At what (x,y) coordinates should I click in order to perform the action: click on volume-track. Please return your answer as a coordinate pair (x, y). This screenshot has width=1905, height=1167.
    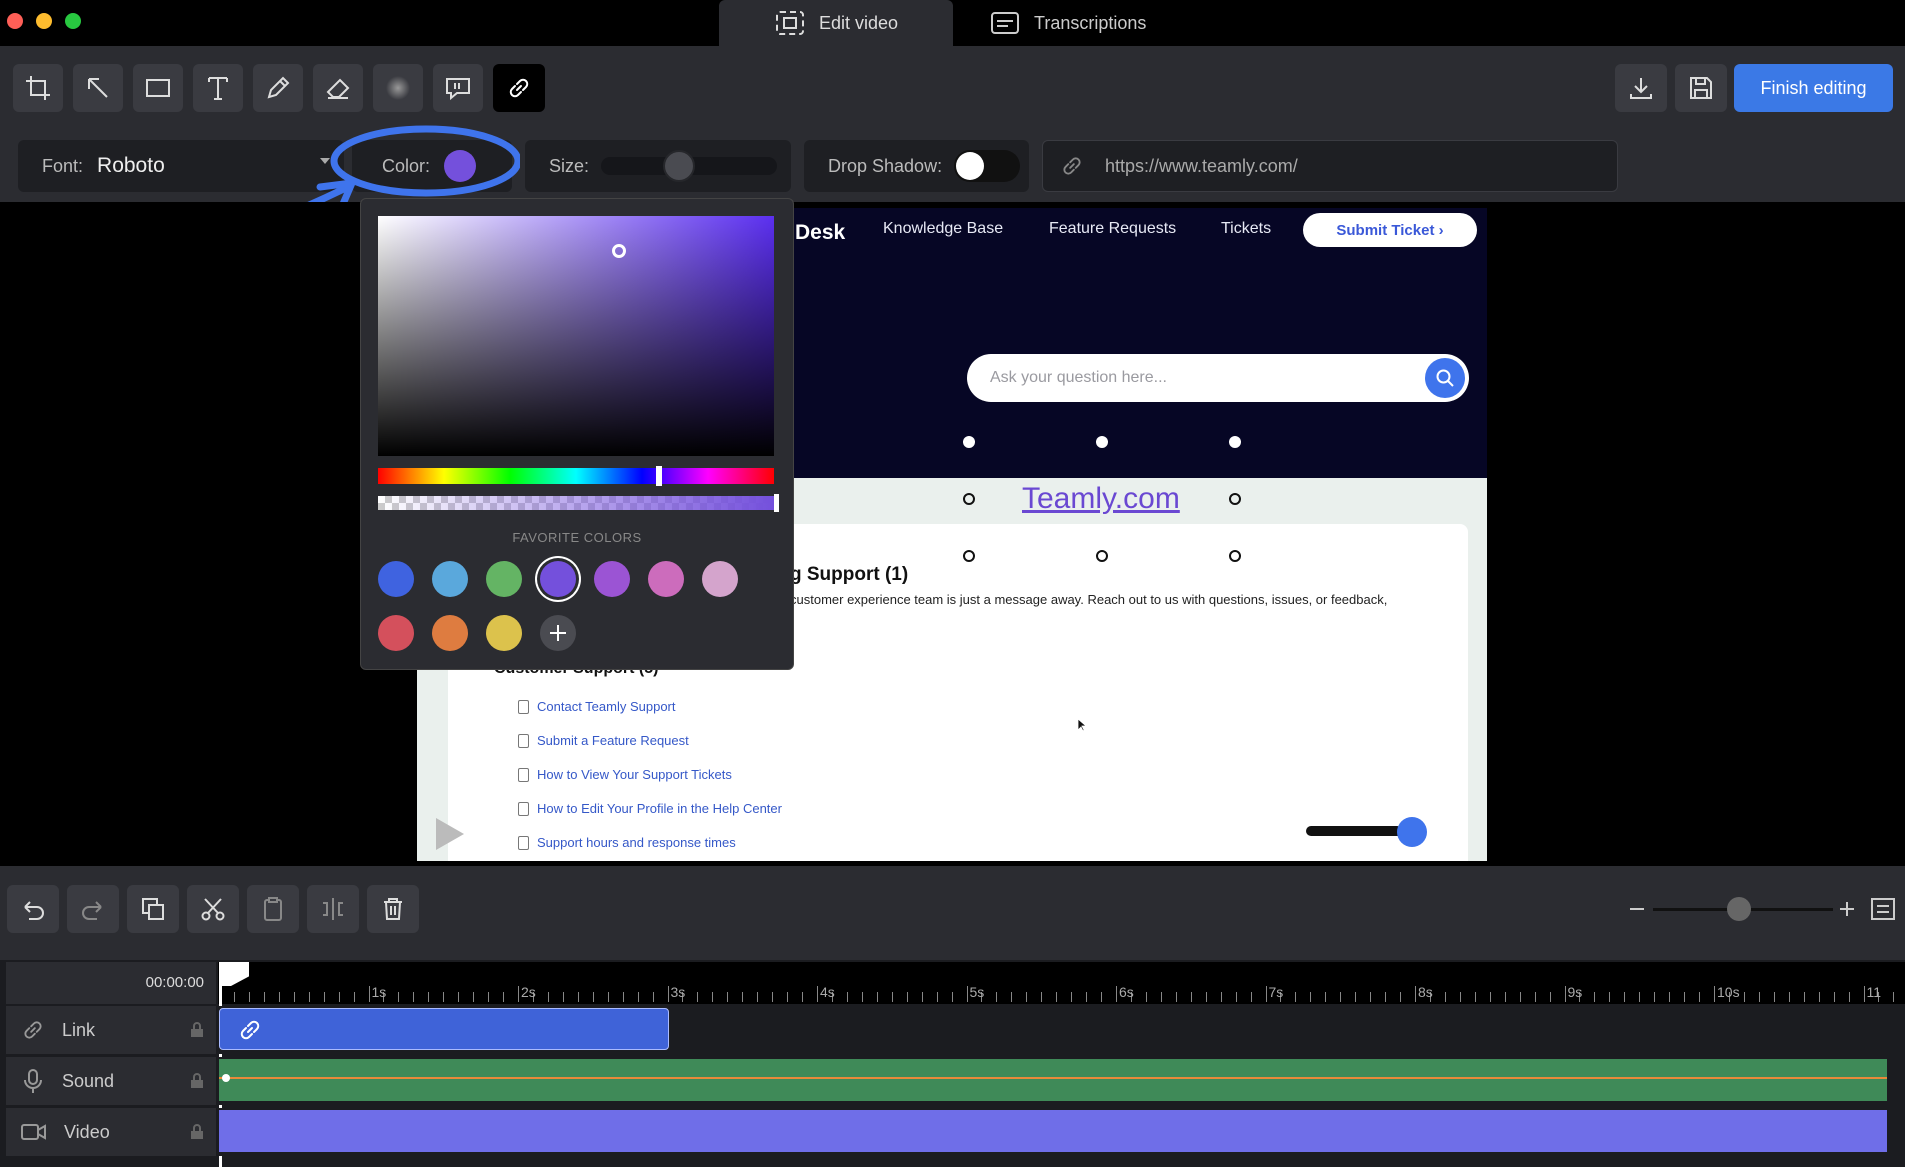
    Looking at the image, I should click on (1354, 831).